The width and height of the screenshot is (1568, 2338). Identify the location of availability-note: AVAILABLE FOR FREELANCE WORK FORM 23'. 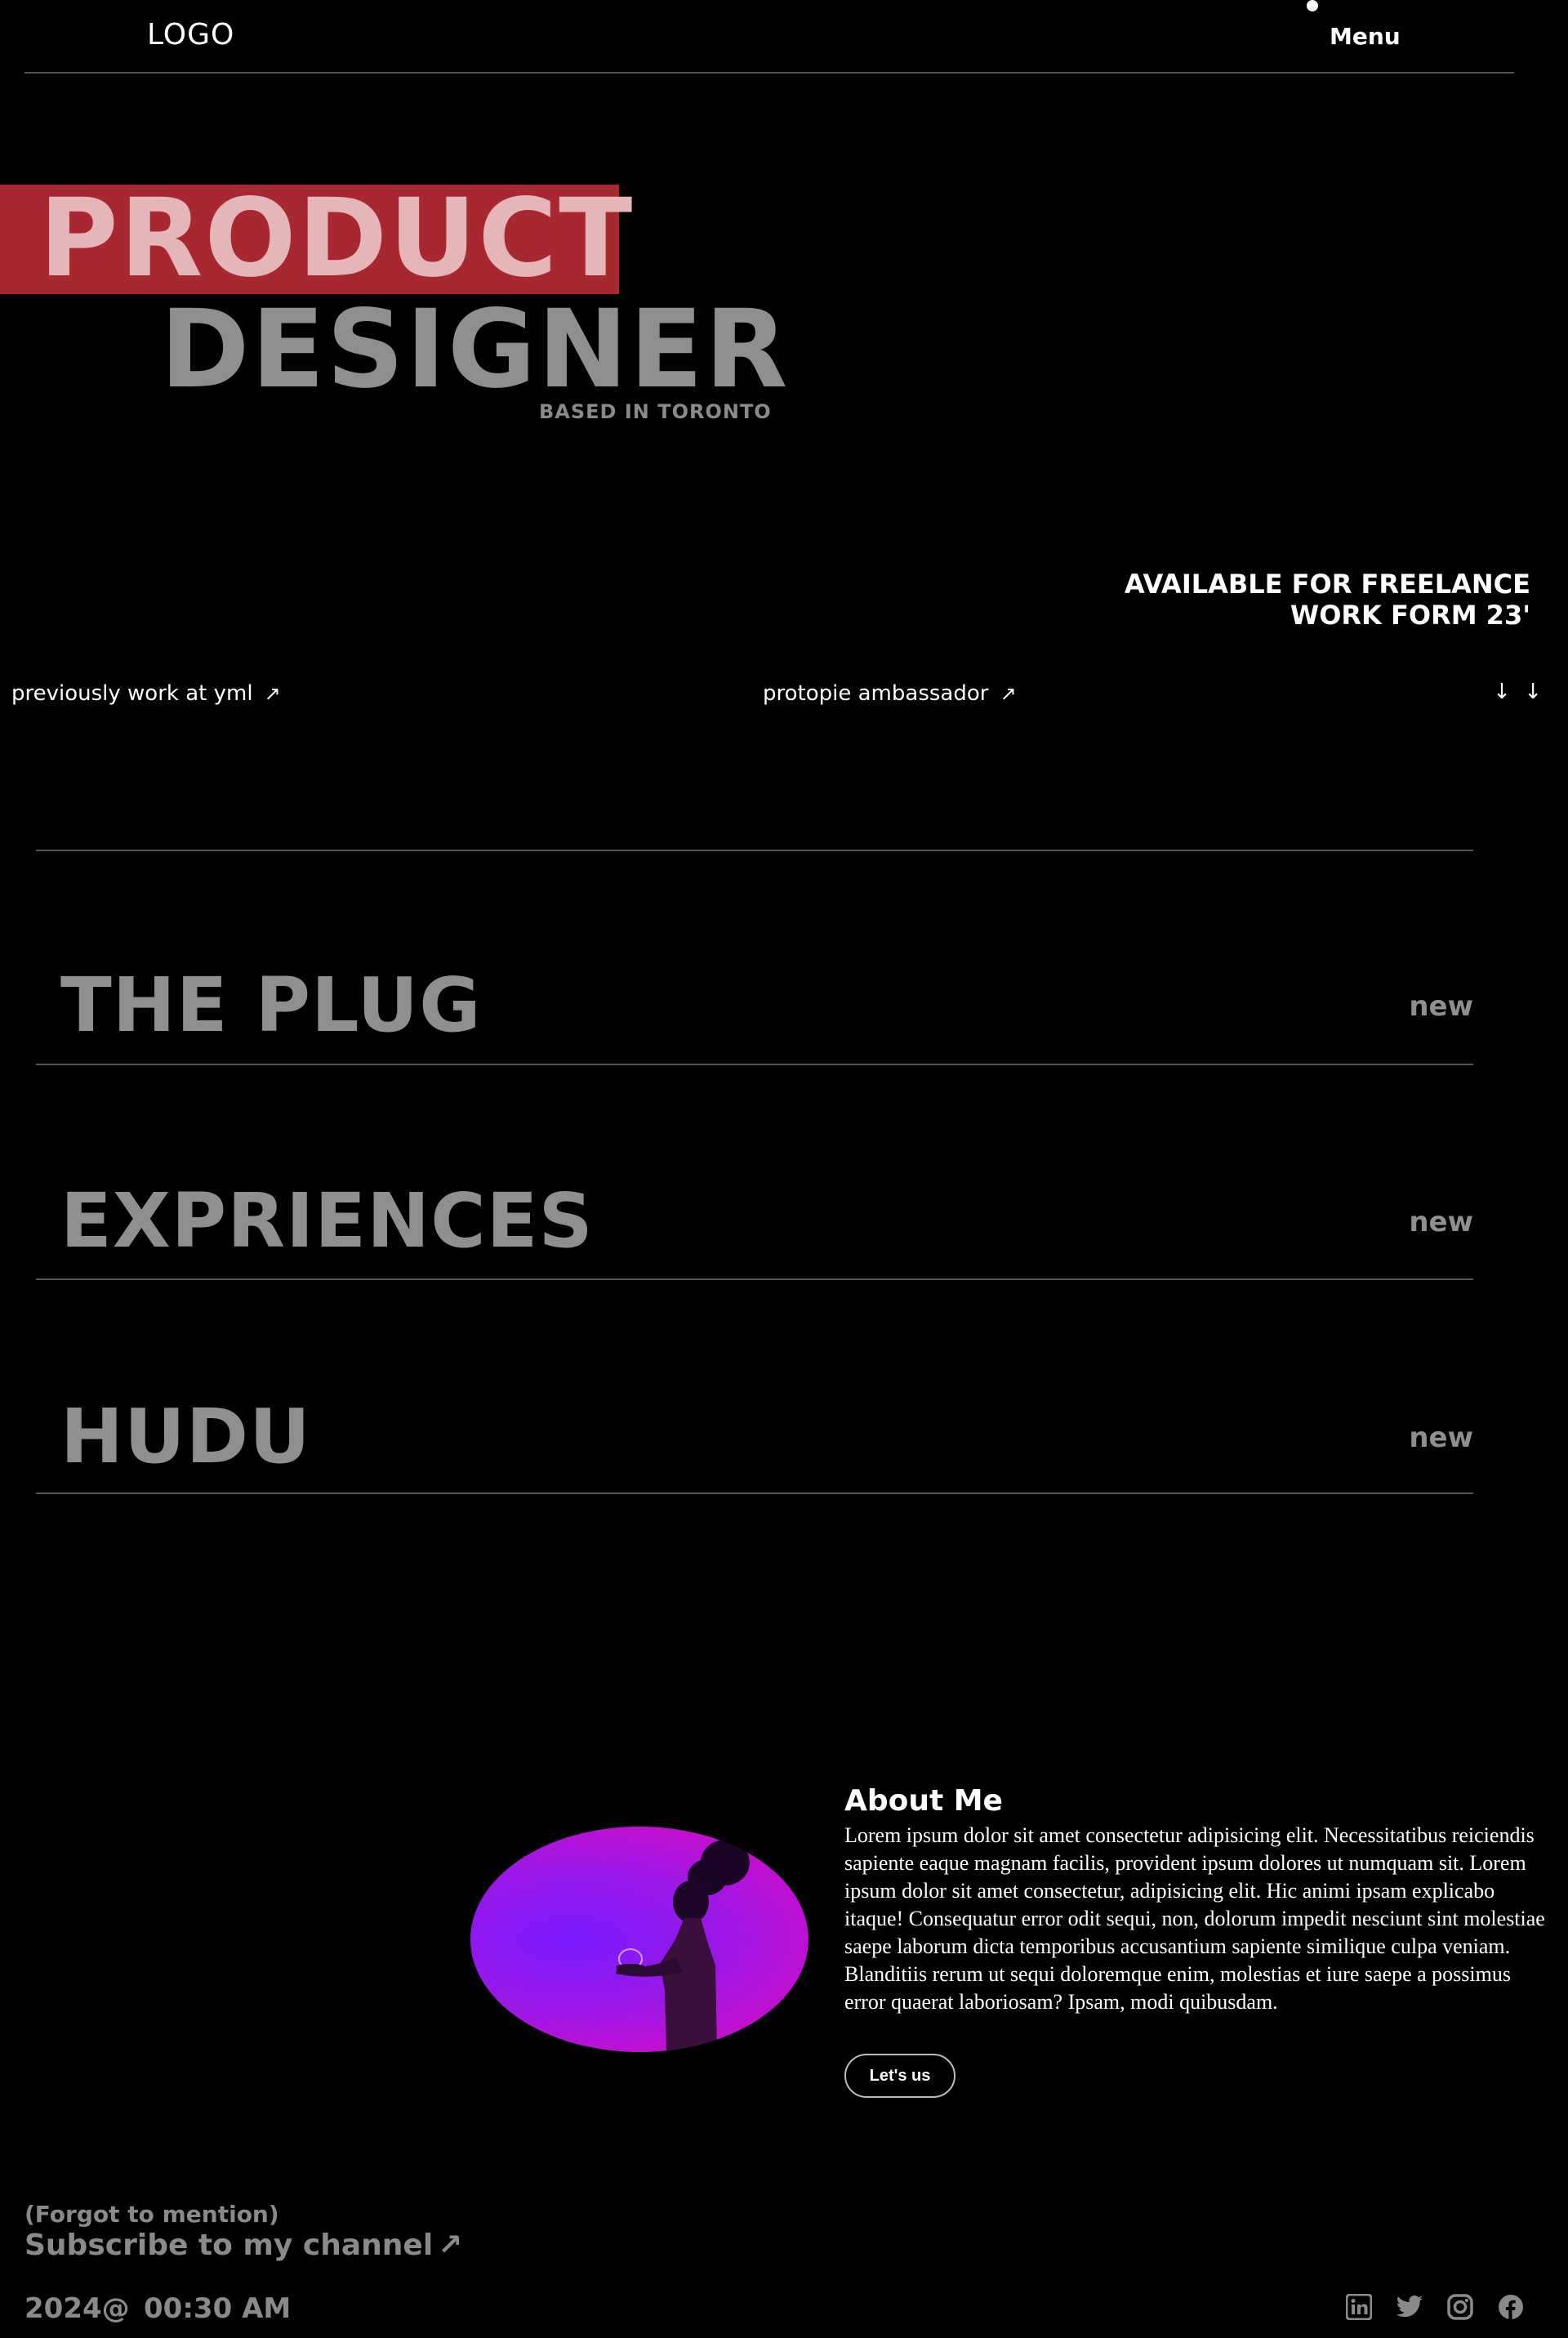
(1244, 600).